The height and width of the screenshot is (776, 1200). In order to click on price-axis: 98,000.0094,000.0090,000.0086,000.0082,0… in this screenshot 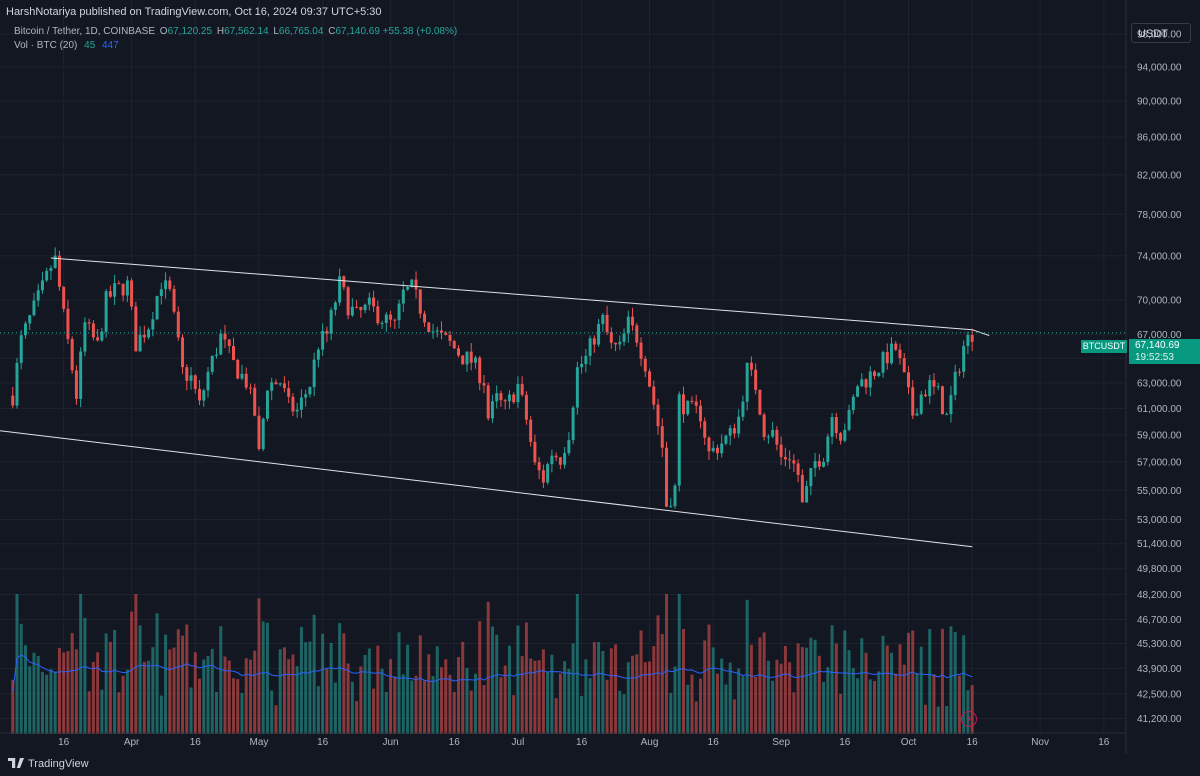, I will do `click(1153, 377)`.